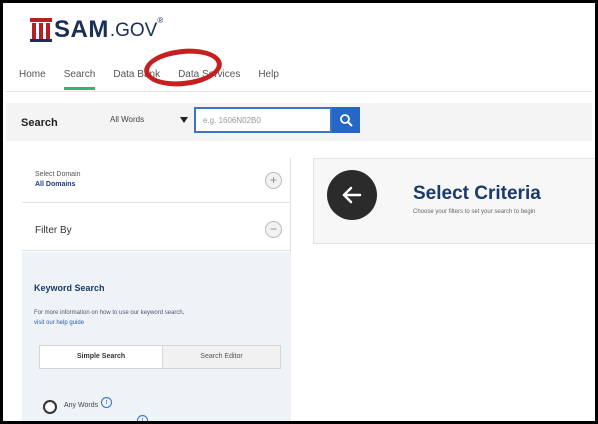 The width and height of the screenshot is (598, 424). What do you see at coordinates (55, 184) in the screenshot?
I see `domain-value: All Domains` at bounding box center [55, 184].